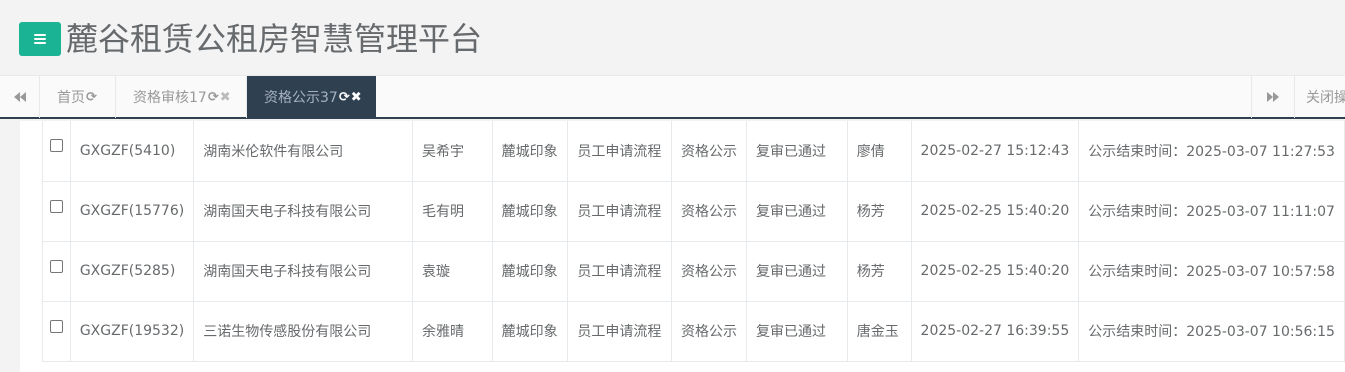 This screenshot has width=1345, height=372. What do you see at coordinates (879, 151) in the screenshot?
I see `row-operator: 廖倩` at bounding box center [879, 151].